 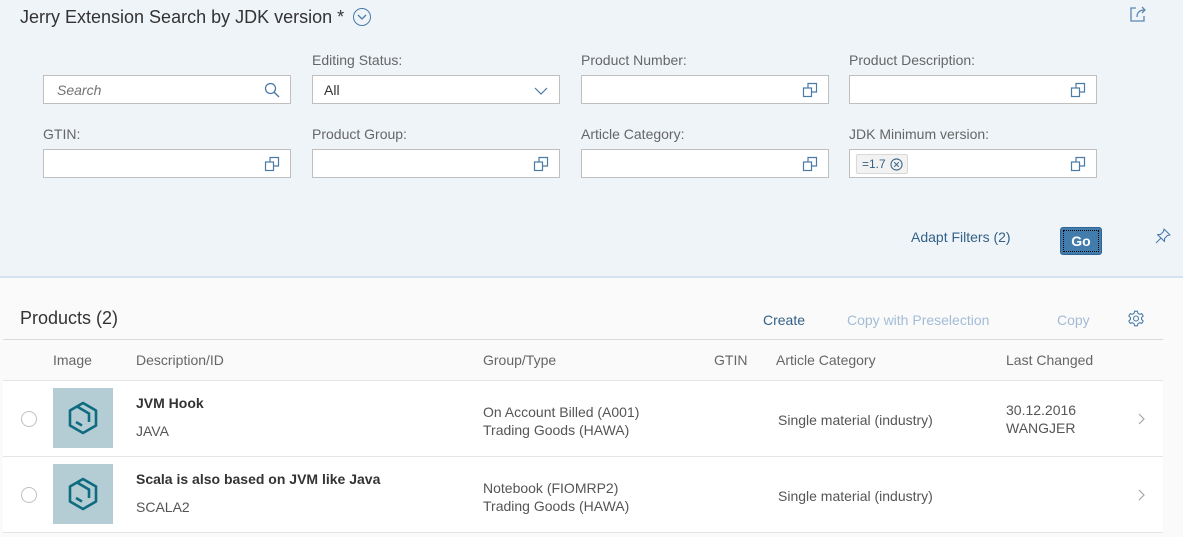 I want to click on product-description-label: Product Description:, so click(x=912, y=60).